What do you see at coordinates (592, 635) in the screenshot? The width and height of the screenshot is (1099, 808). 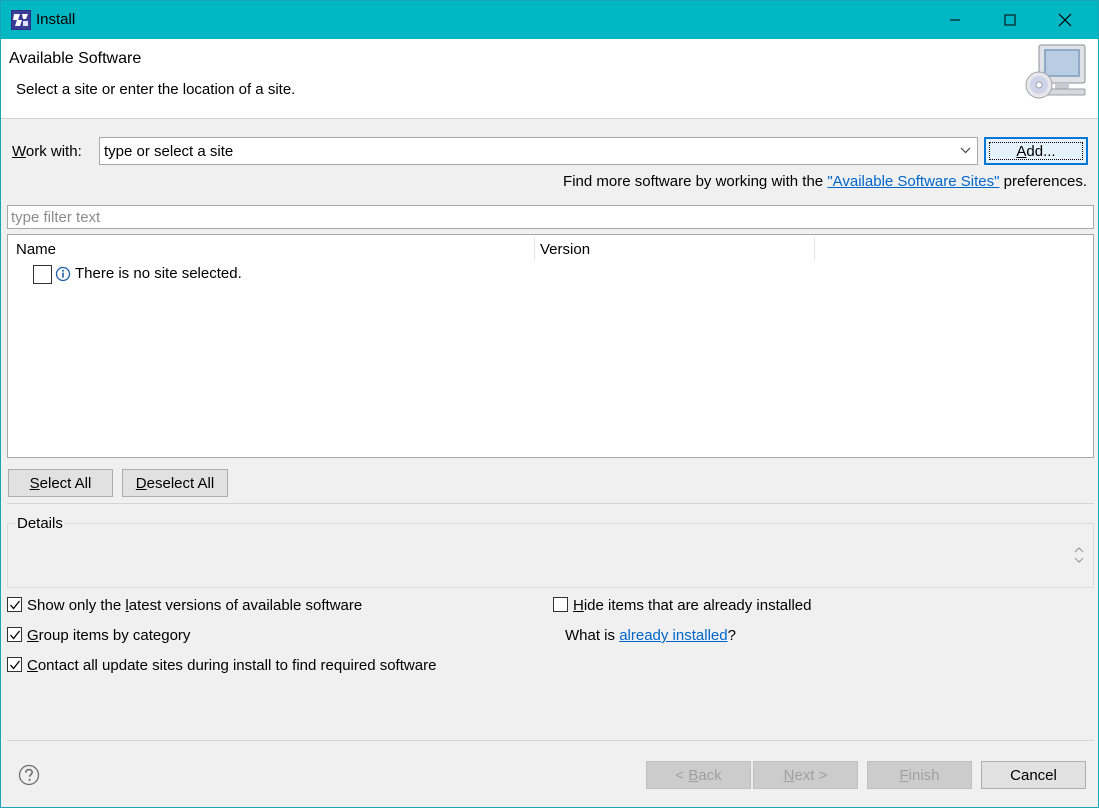 I see `what-is-prefix: What is` at bounding box center [592, 635].